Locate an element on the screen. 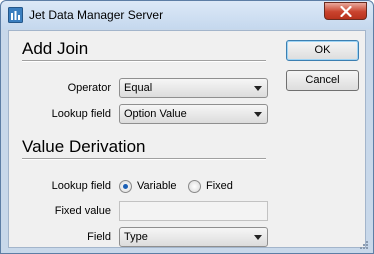 This screenshot has width=374, height=254. app-icon is located at coordinates (15, 15).